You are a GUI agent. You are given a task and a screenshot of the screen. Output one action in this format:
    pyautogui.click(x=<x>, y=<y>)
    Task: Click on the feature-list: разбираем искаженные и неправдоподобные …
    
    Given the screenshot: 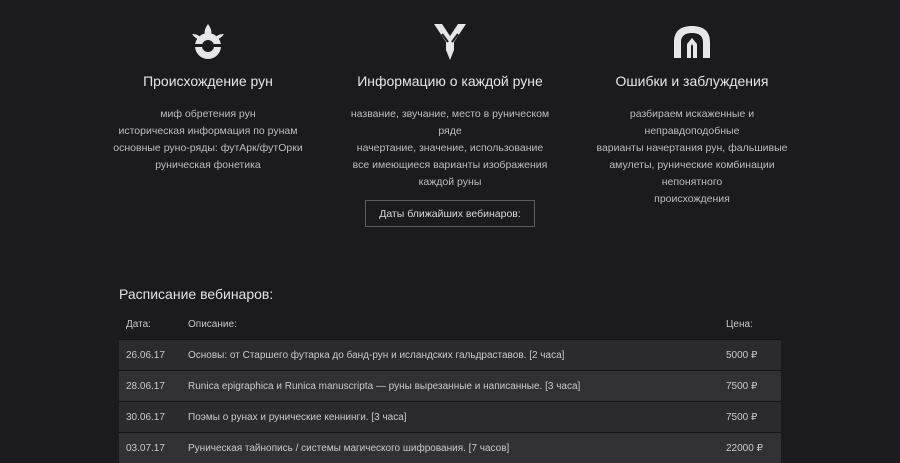 What is the action you would take?
    pyautogui.click(x=692, y=157)
    